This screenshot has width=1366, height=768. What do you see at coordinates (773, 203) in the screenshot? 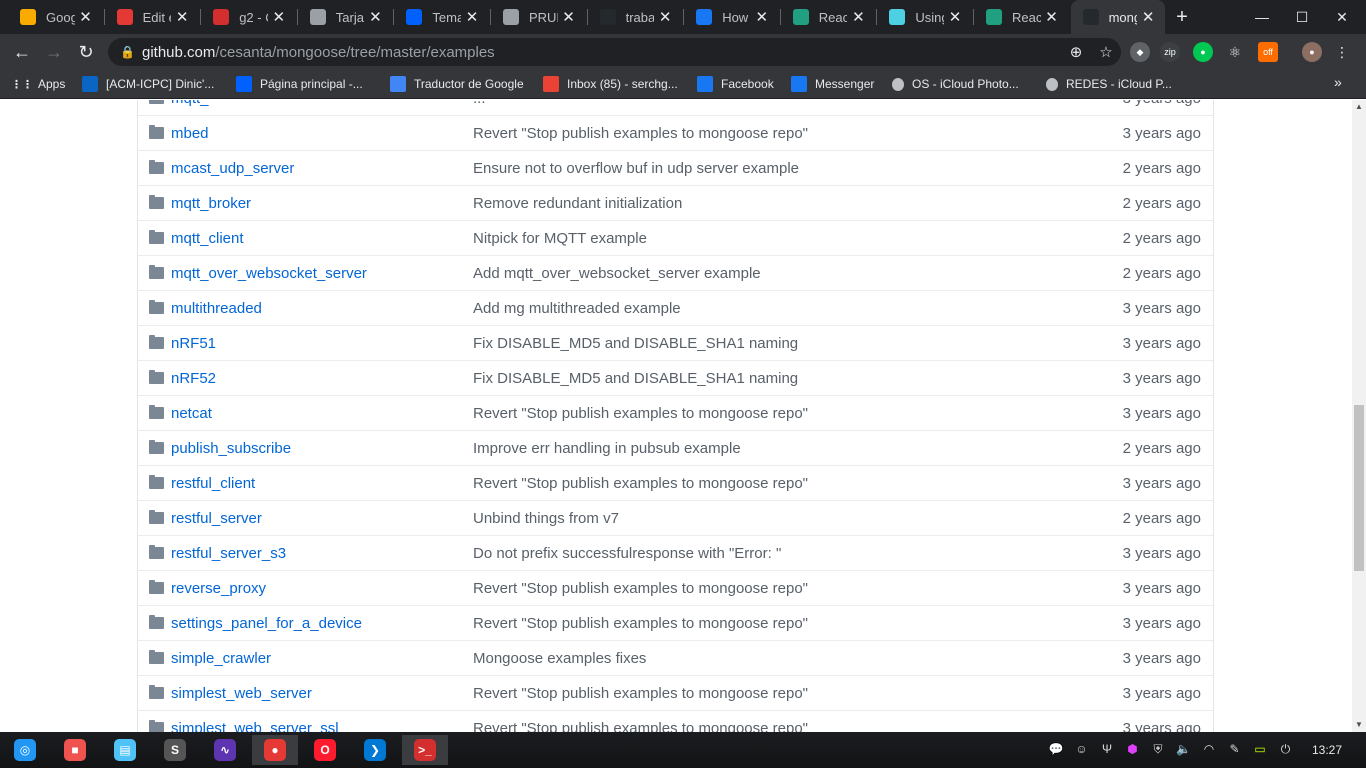
I see `commit-message-link: Remove redundant initialization` at bounding box center [773, 203].